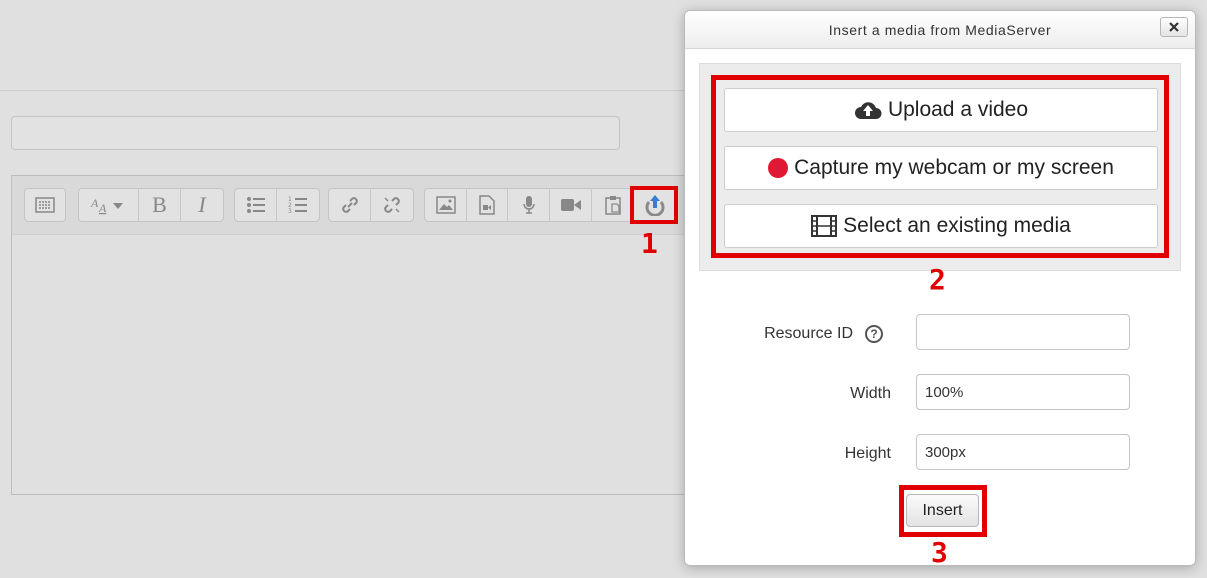  I want to click on link-button, so click(350, 205).